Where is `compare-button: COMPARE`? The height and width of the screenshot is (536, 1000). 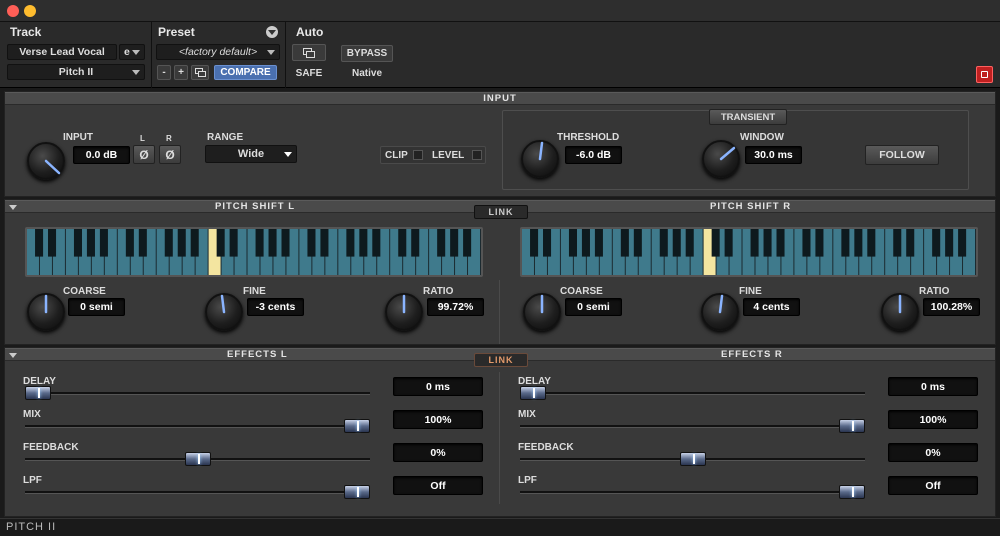 compare-button: COMPARE is located at coordinates (245, 72).